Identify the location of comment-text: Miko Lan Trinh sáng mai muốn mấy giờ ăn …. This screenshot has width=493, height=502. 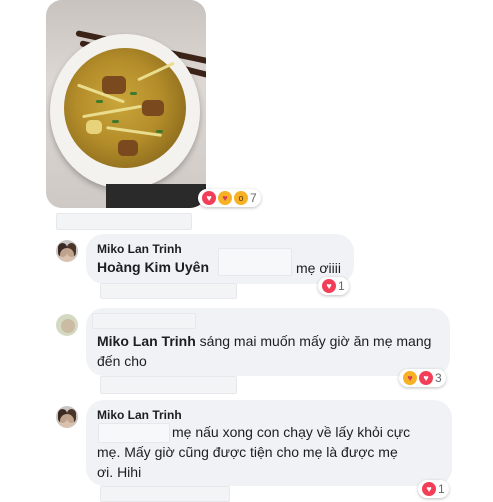
(264, 351).